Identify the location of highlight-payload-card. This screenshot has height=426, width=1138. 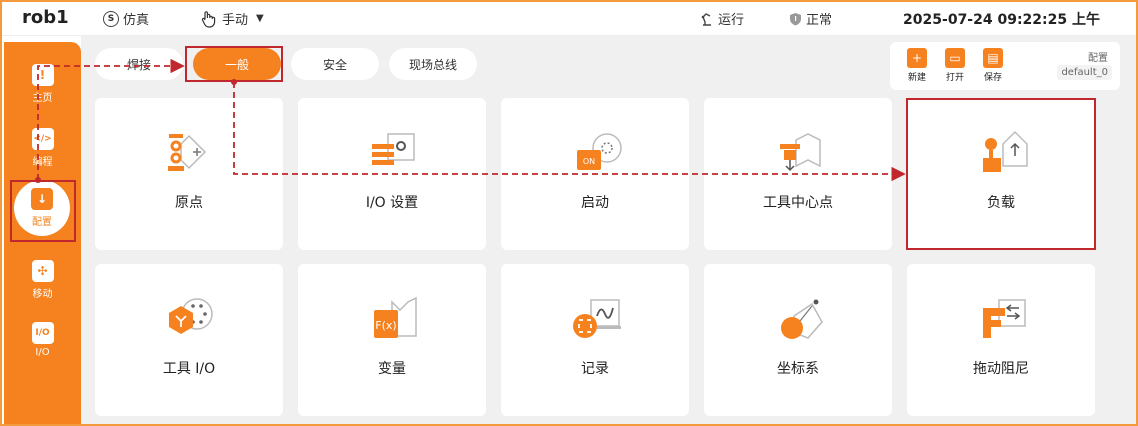
(1001, 174).